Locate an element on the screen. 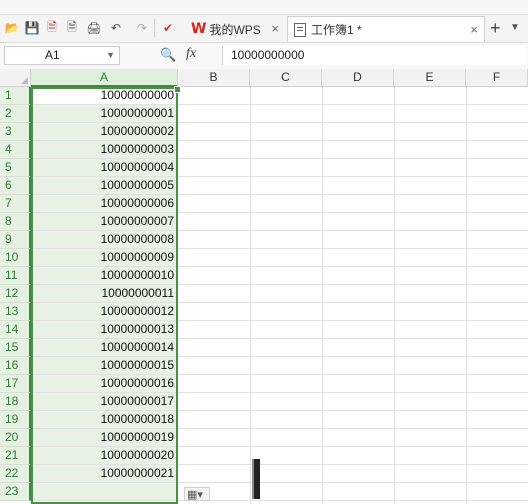  row-header: 11 is located at coordinates (15, 276).